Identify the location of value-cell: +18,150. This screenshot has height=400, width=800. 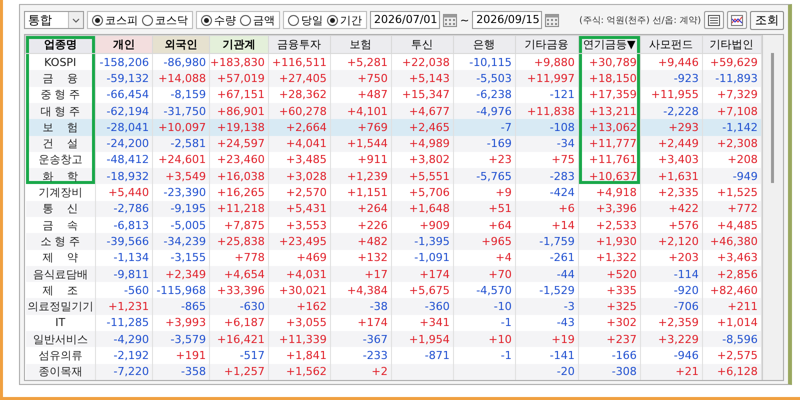
(609, 78).